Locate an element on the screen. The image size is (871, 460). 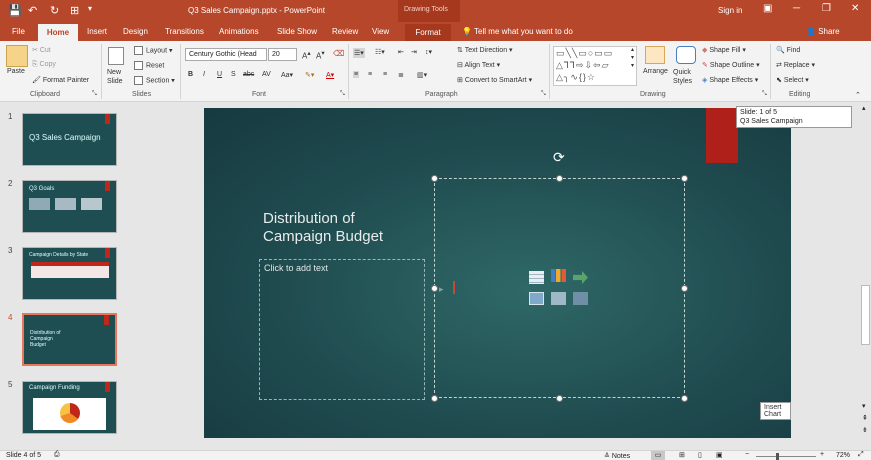
cut-button: ✂ Cut is located at coordinates (41, 50).